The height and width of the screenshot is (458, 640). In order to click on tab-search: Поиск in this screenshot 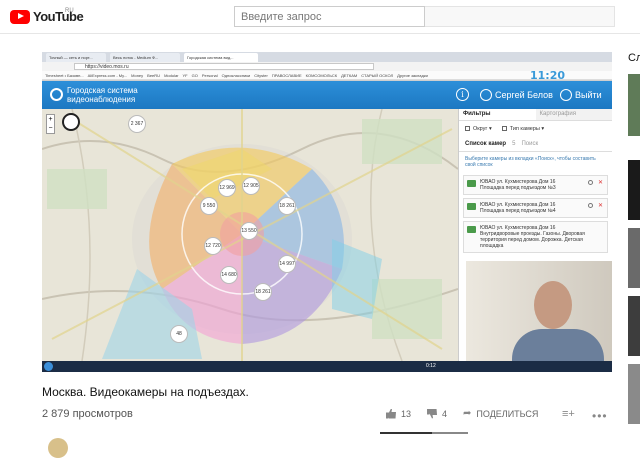, I will do `click(529, 144)`.